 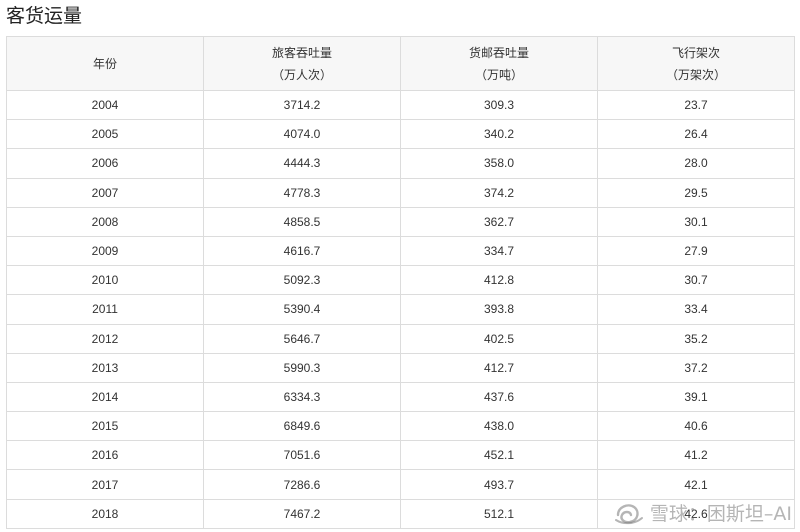 I want to click on cell-passenger: 4858.5, so click(x=302, y=221).